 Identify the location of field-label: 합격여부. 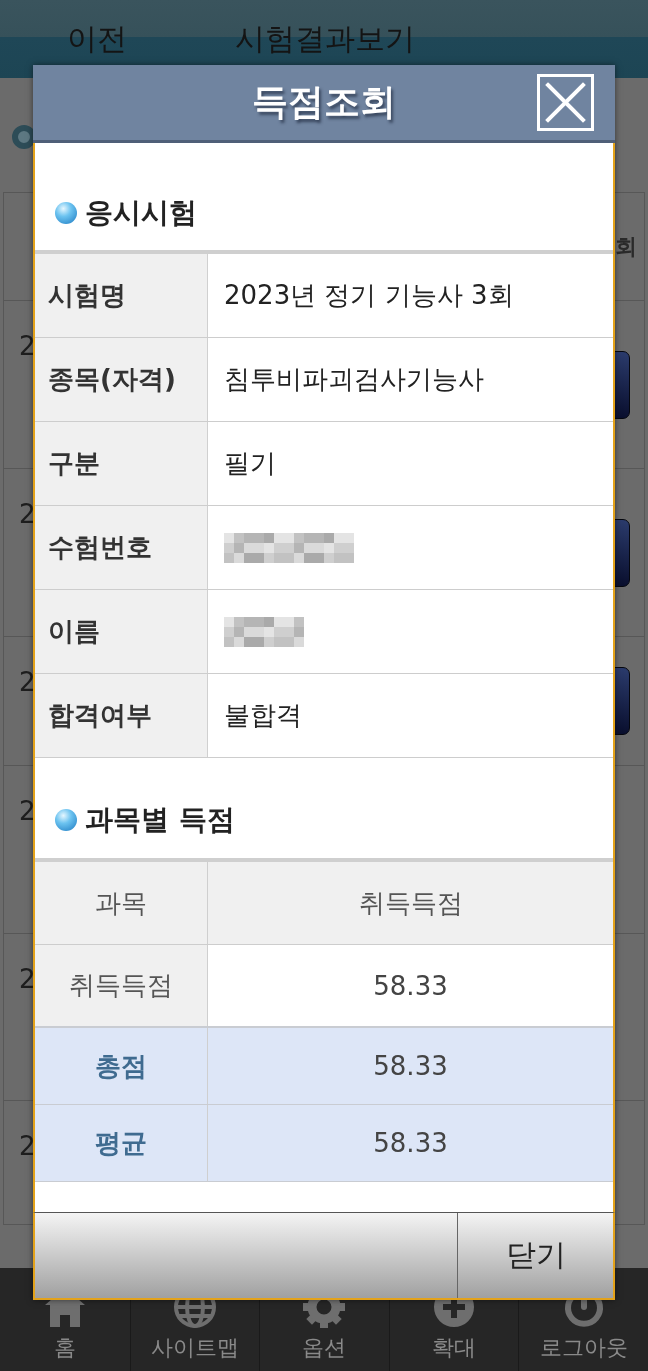
(121, 715).